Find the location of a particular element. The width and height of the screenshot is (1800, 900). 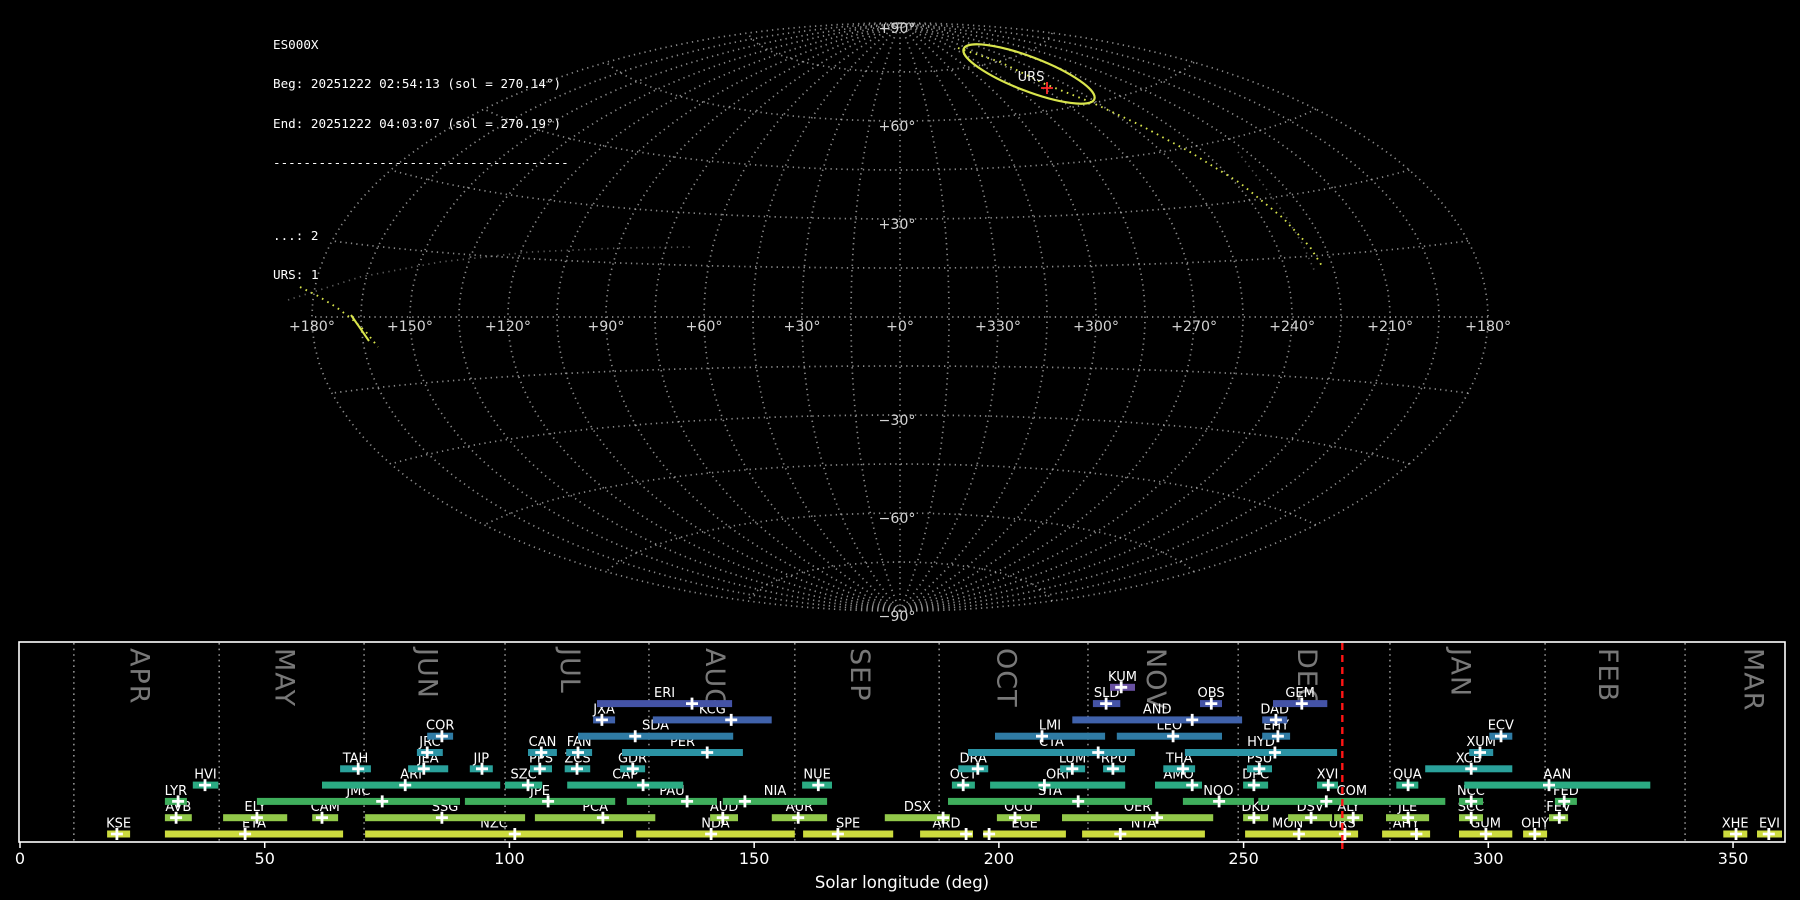

latitude-label: −90° is located at coordinates (896, 617).